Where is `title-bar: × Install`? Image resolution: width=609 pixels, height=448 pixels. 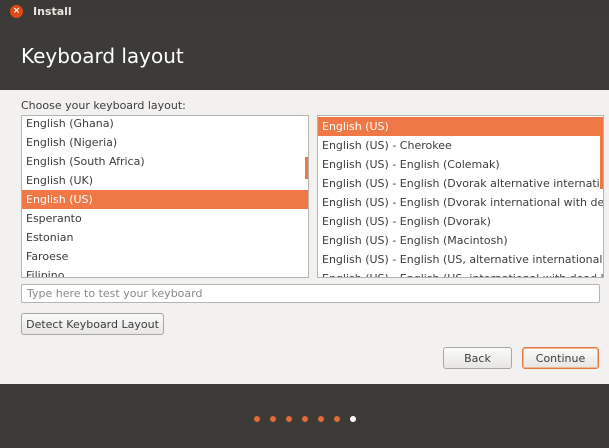 title-bar: × Install is located at coordinates (304, 11).